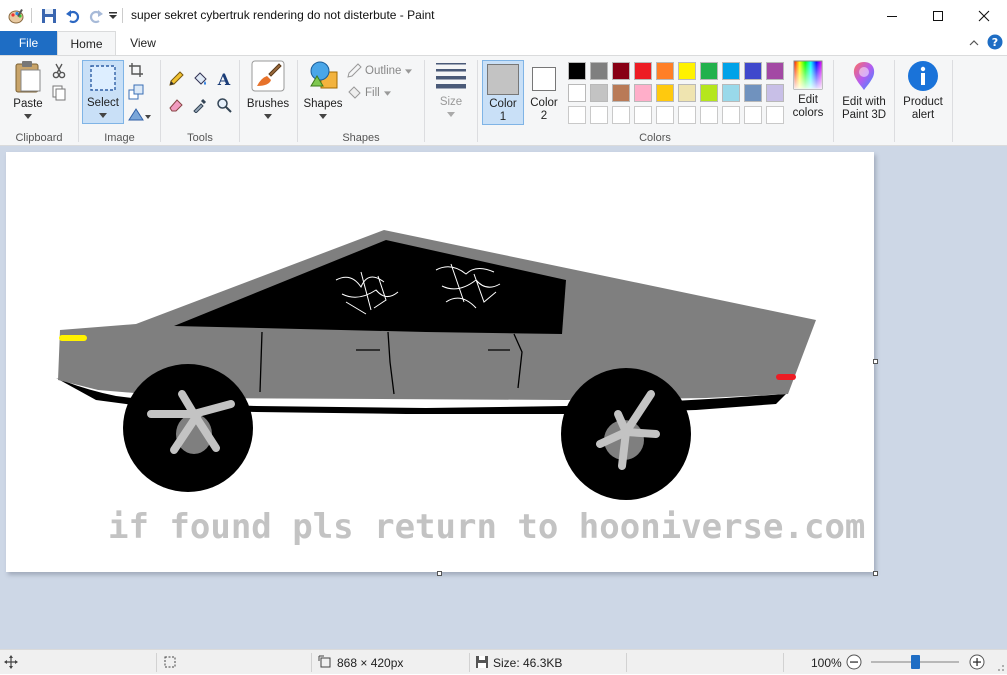 Image resolution: width=1007 pixels, height=675 pixels. What do you see at coordinates (136, 70) in the screenshot?
I see `crop-icon` at bounding box center [136, 70].